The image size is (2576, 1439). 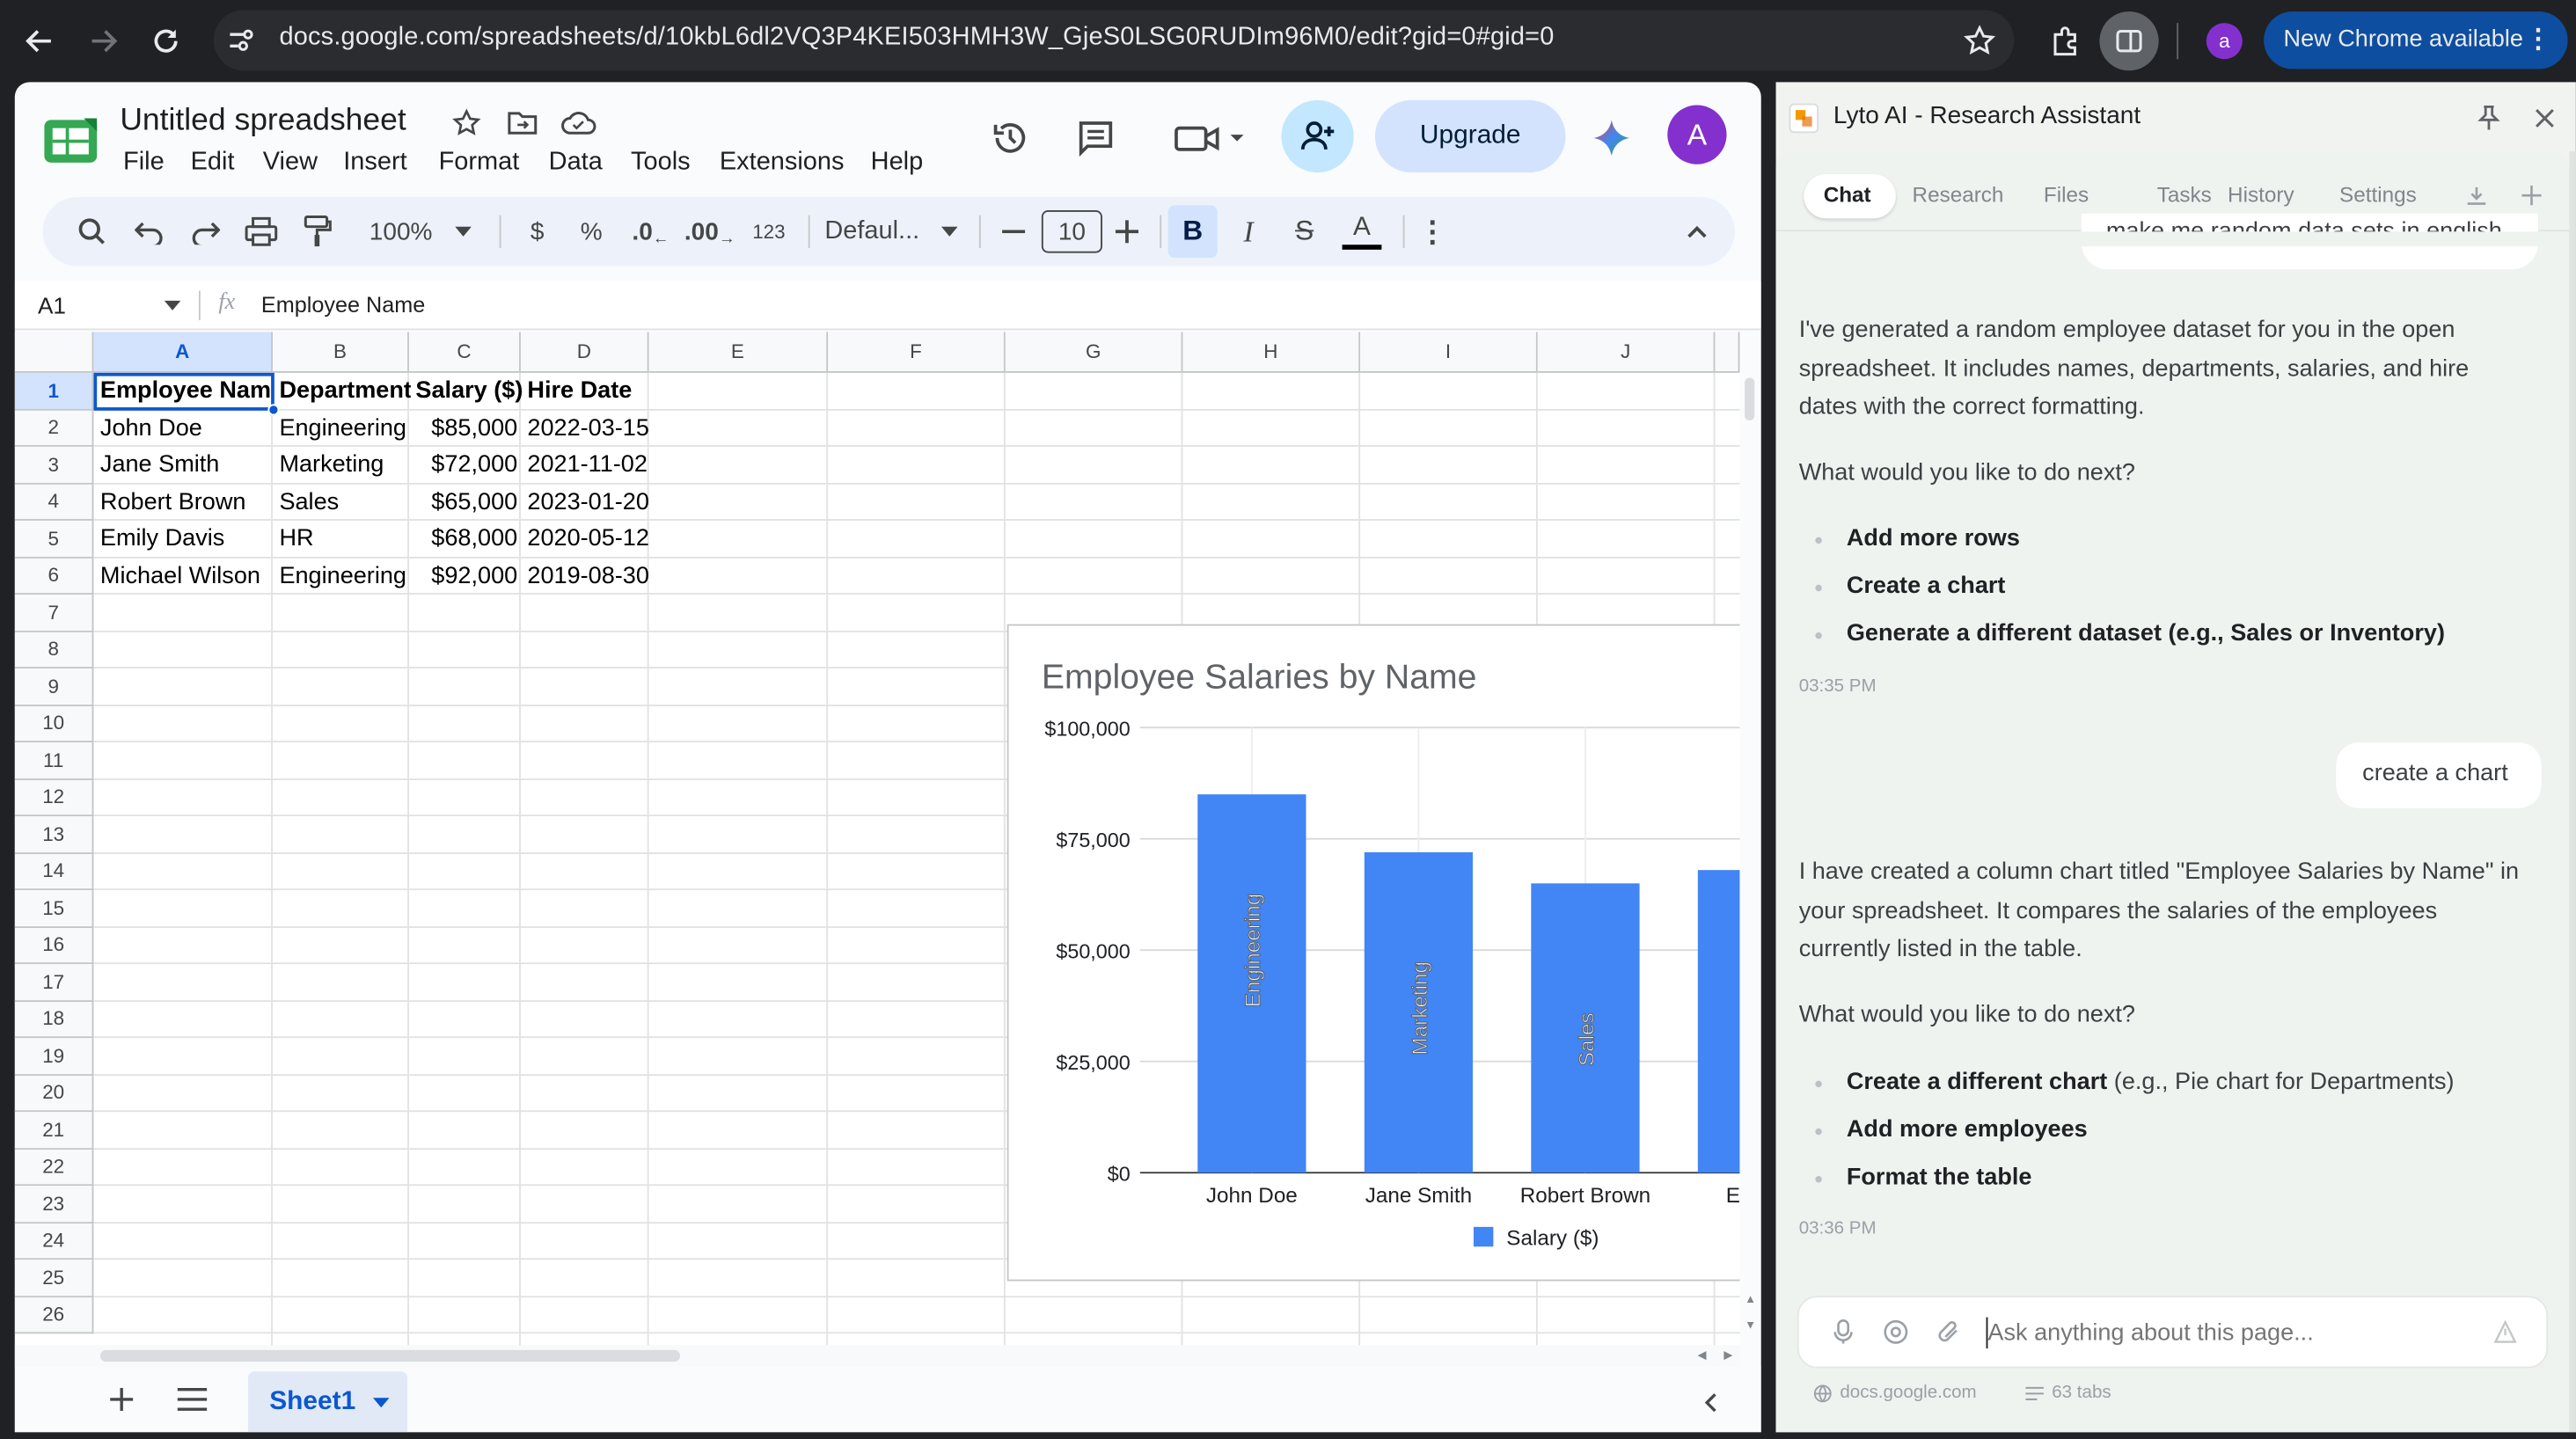 What do you see at coordinates (172, 305) in the screenshot?
I see `name-box-dropdown-icon` at bounding box center [172, 305].